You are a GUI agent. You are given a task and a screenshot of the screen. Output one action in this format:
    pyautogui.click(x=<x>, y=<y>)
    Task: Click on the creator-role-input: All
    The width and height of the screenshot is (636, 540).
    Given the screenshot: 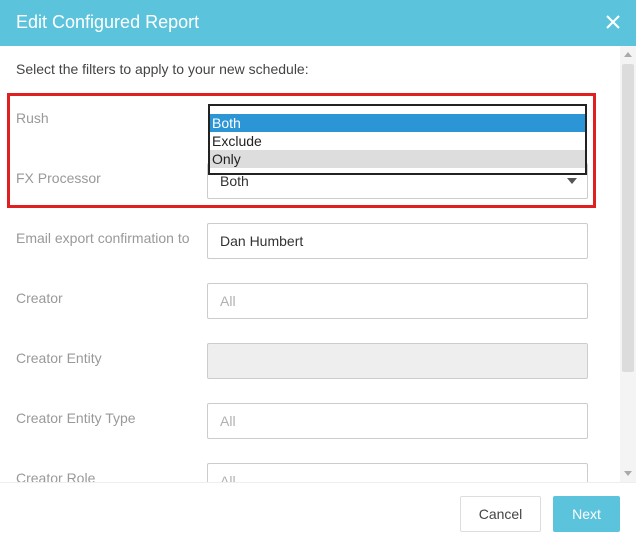 What is the action you would take?
    pyautogui.click(x=397, y=472)
    